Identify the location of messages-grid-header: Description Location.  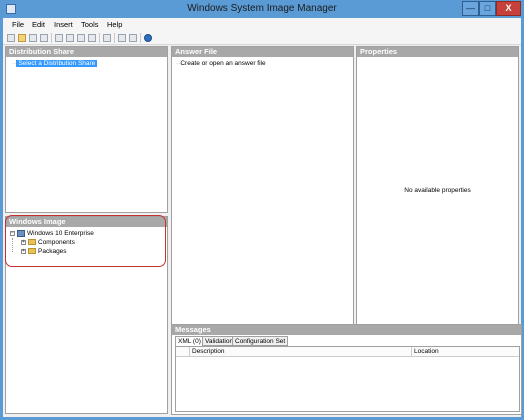
(347, 352).